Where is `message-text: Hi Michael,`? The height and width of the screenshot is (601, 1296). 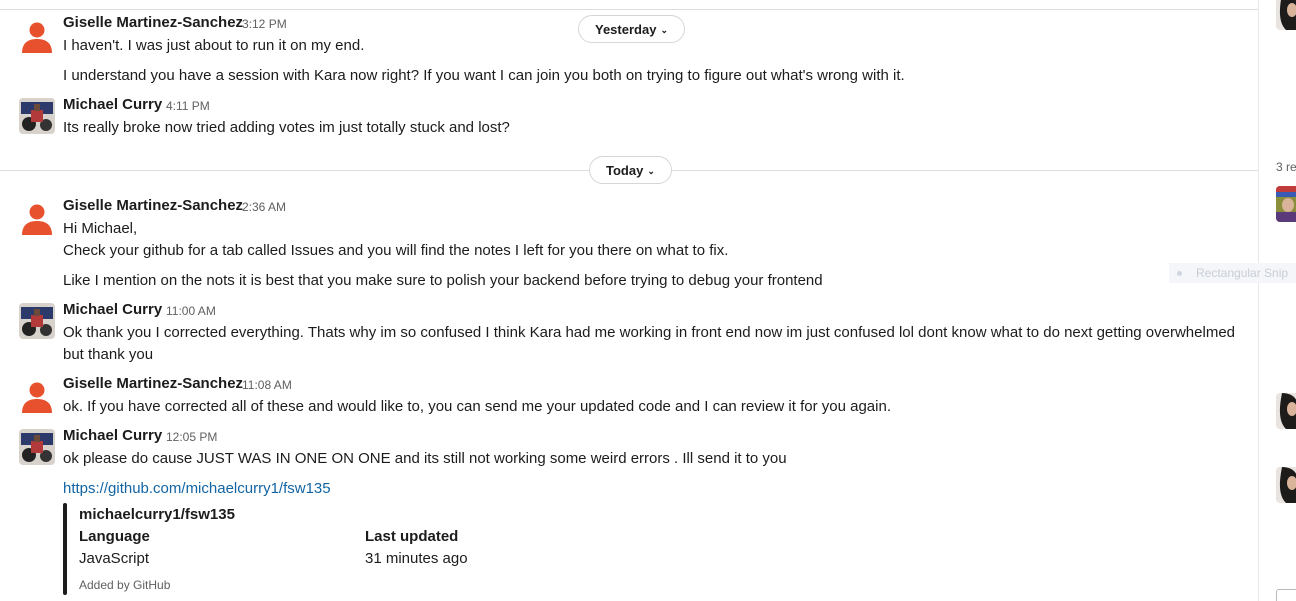 message-text: Hi Michael, is located at coordinates (100, 228).